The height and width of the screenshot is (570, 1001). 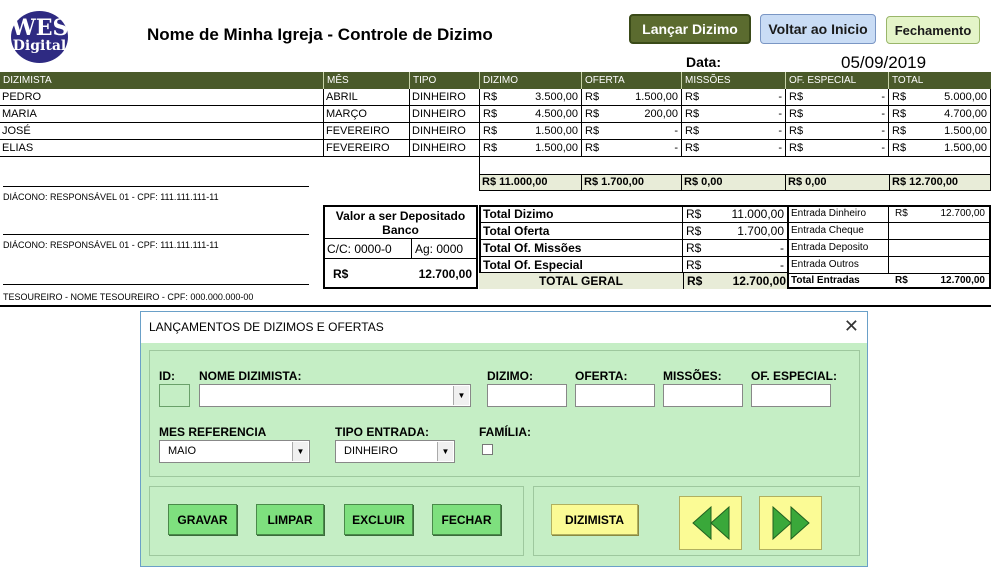 I want to click on double-left-arrow-icon, so click(x=710, y=523).